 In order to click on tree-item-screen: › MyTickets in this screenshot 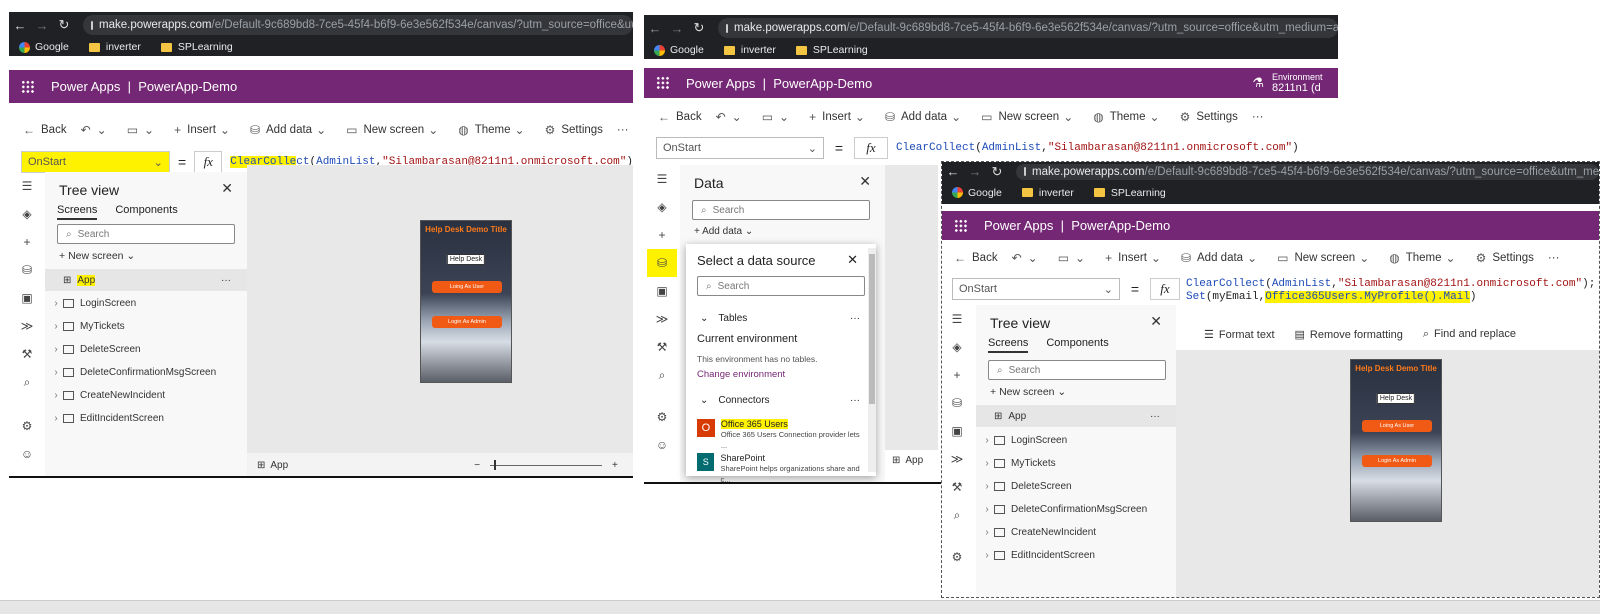, I will do `click(1076, 463)`.